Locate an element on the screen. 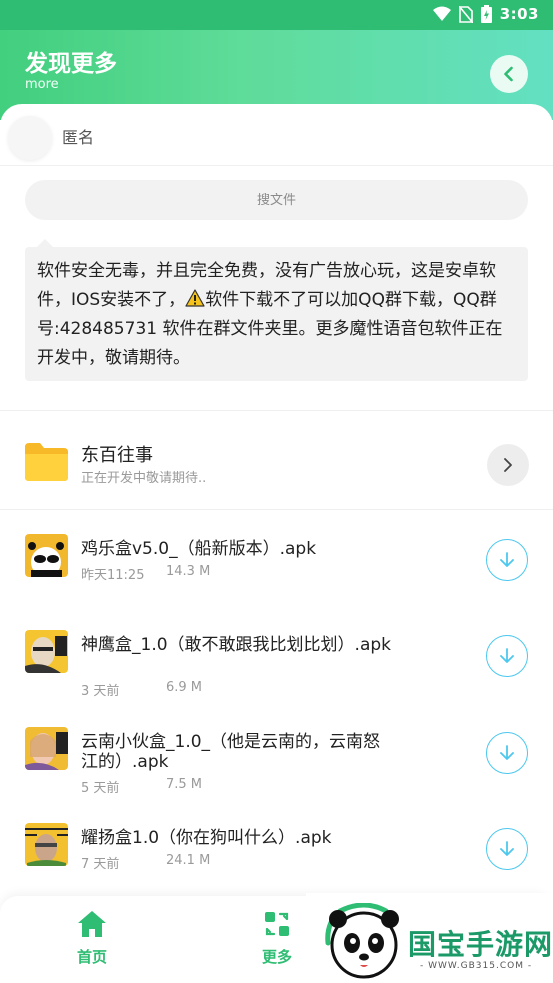 The width and height of the screenshot is (553, 983). folder-row: 东百往事 正在开发中敬请期待.. is located at coordinates (276, 461).